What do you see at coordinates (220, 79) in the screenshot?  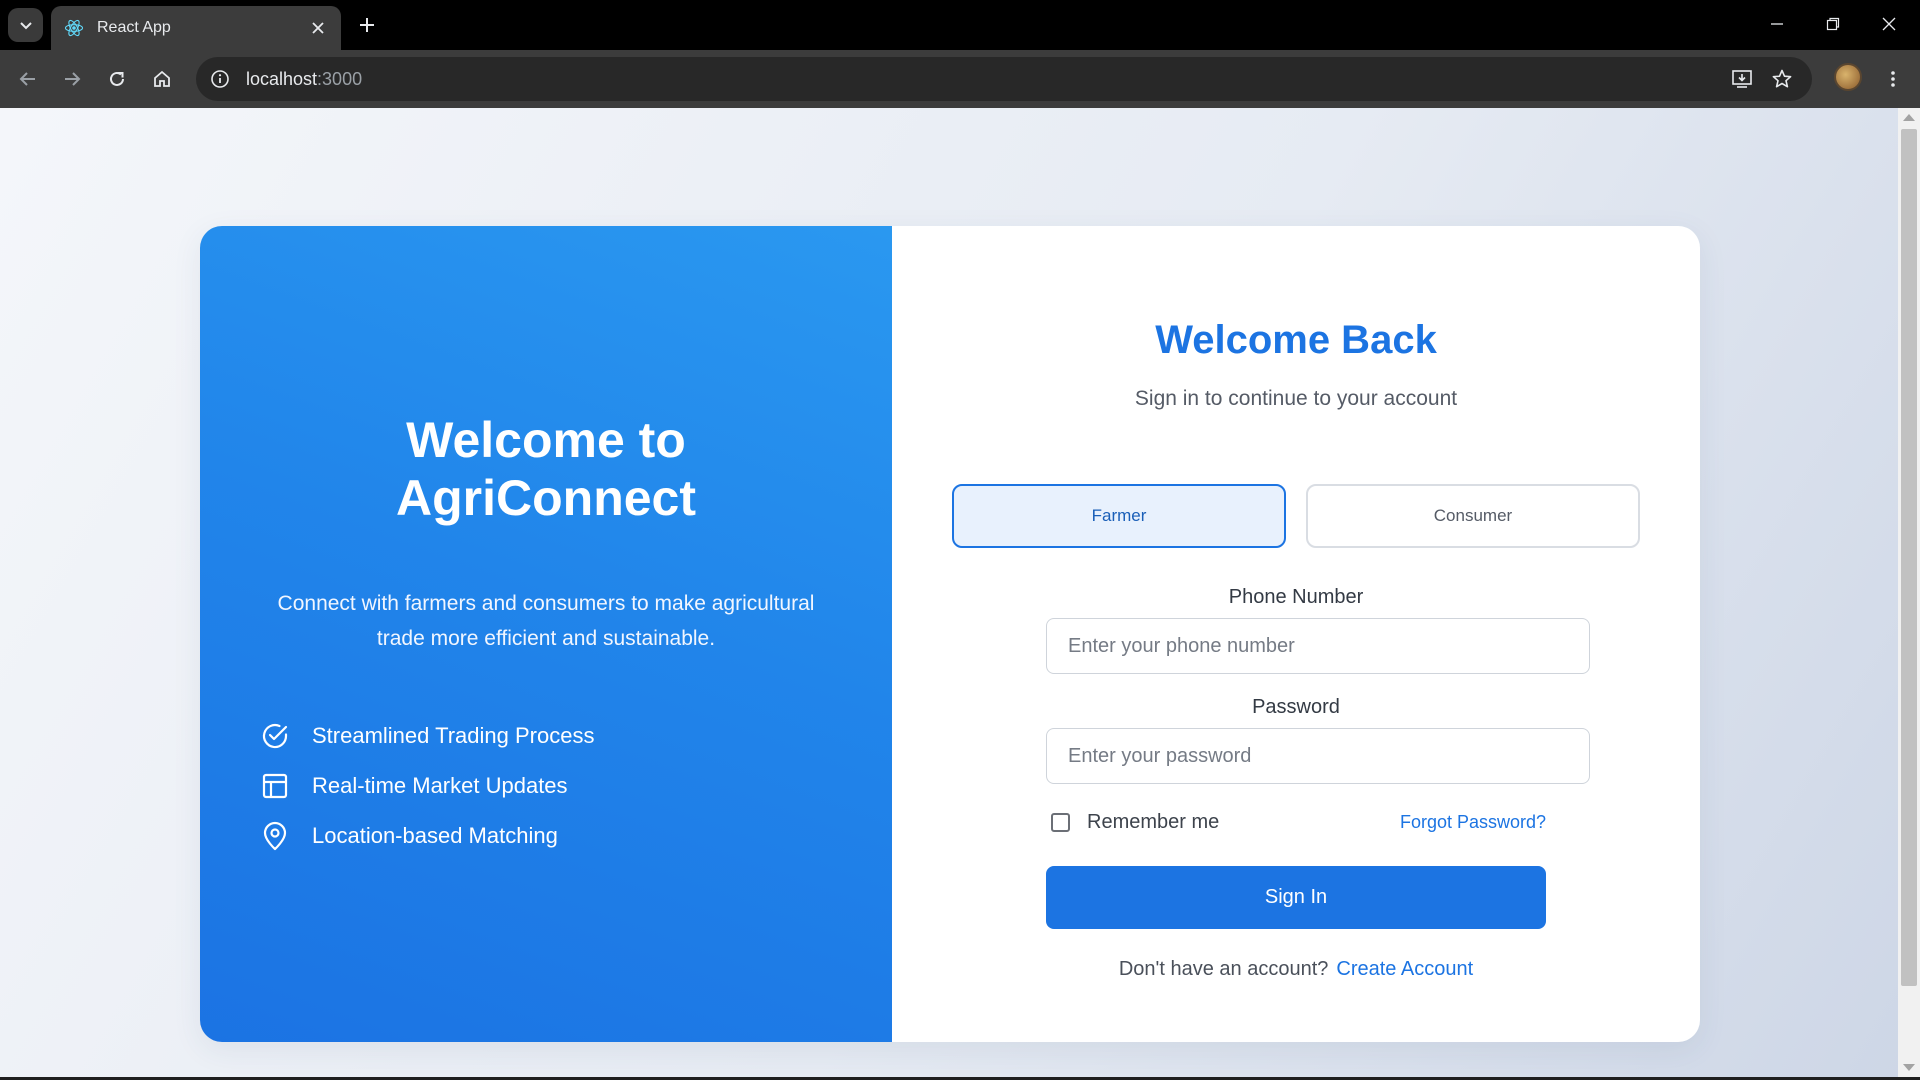 I see `site-info-icon` at bounding box center [220, 79].